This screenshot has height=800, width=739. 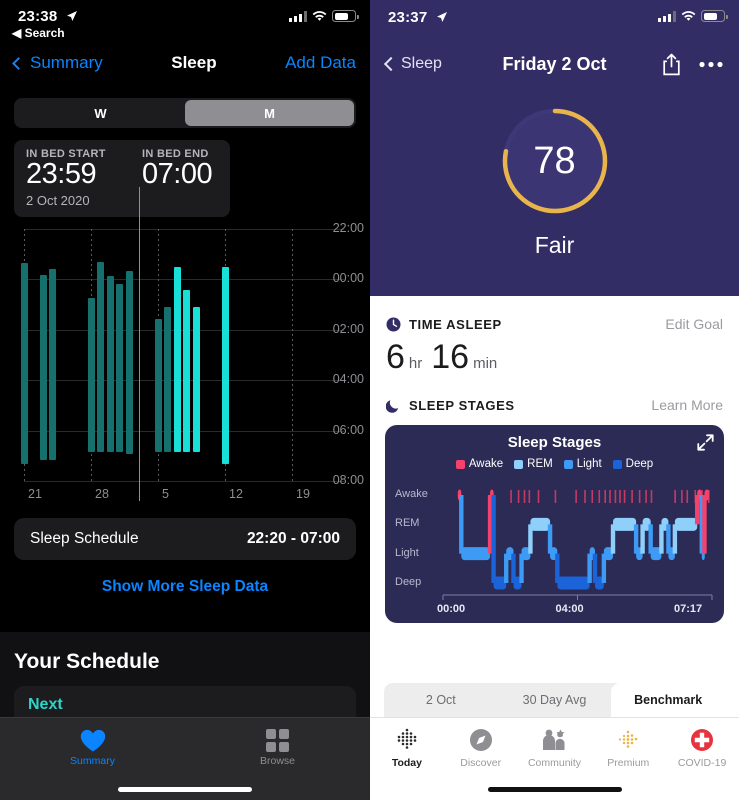 What do you see at coordinates (57, 63) in the screenshot?
I see `back-button: Summary` at bounding box center [57, 63].